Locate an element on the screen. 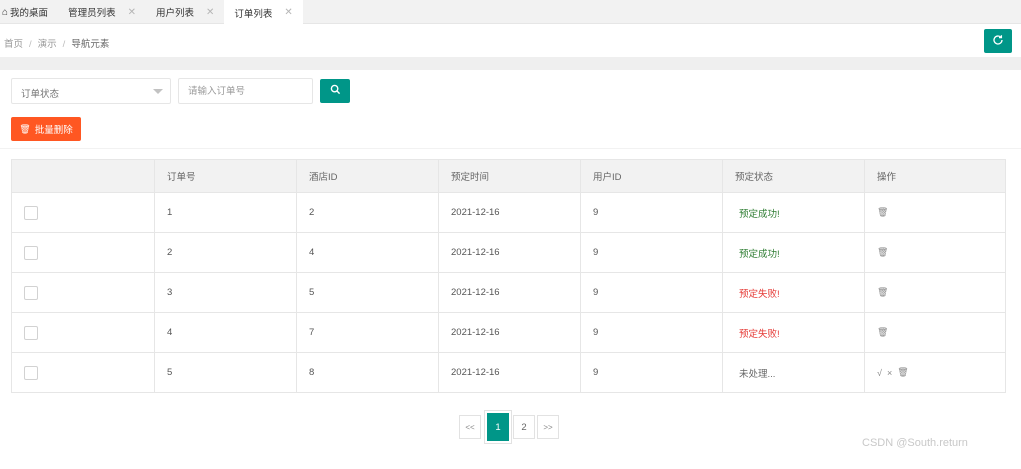 Image resolution: width=1021 pixels, height=469 pixels. cell-hotel-id: 2 is located at coordinates (367, 212).